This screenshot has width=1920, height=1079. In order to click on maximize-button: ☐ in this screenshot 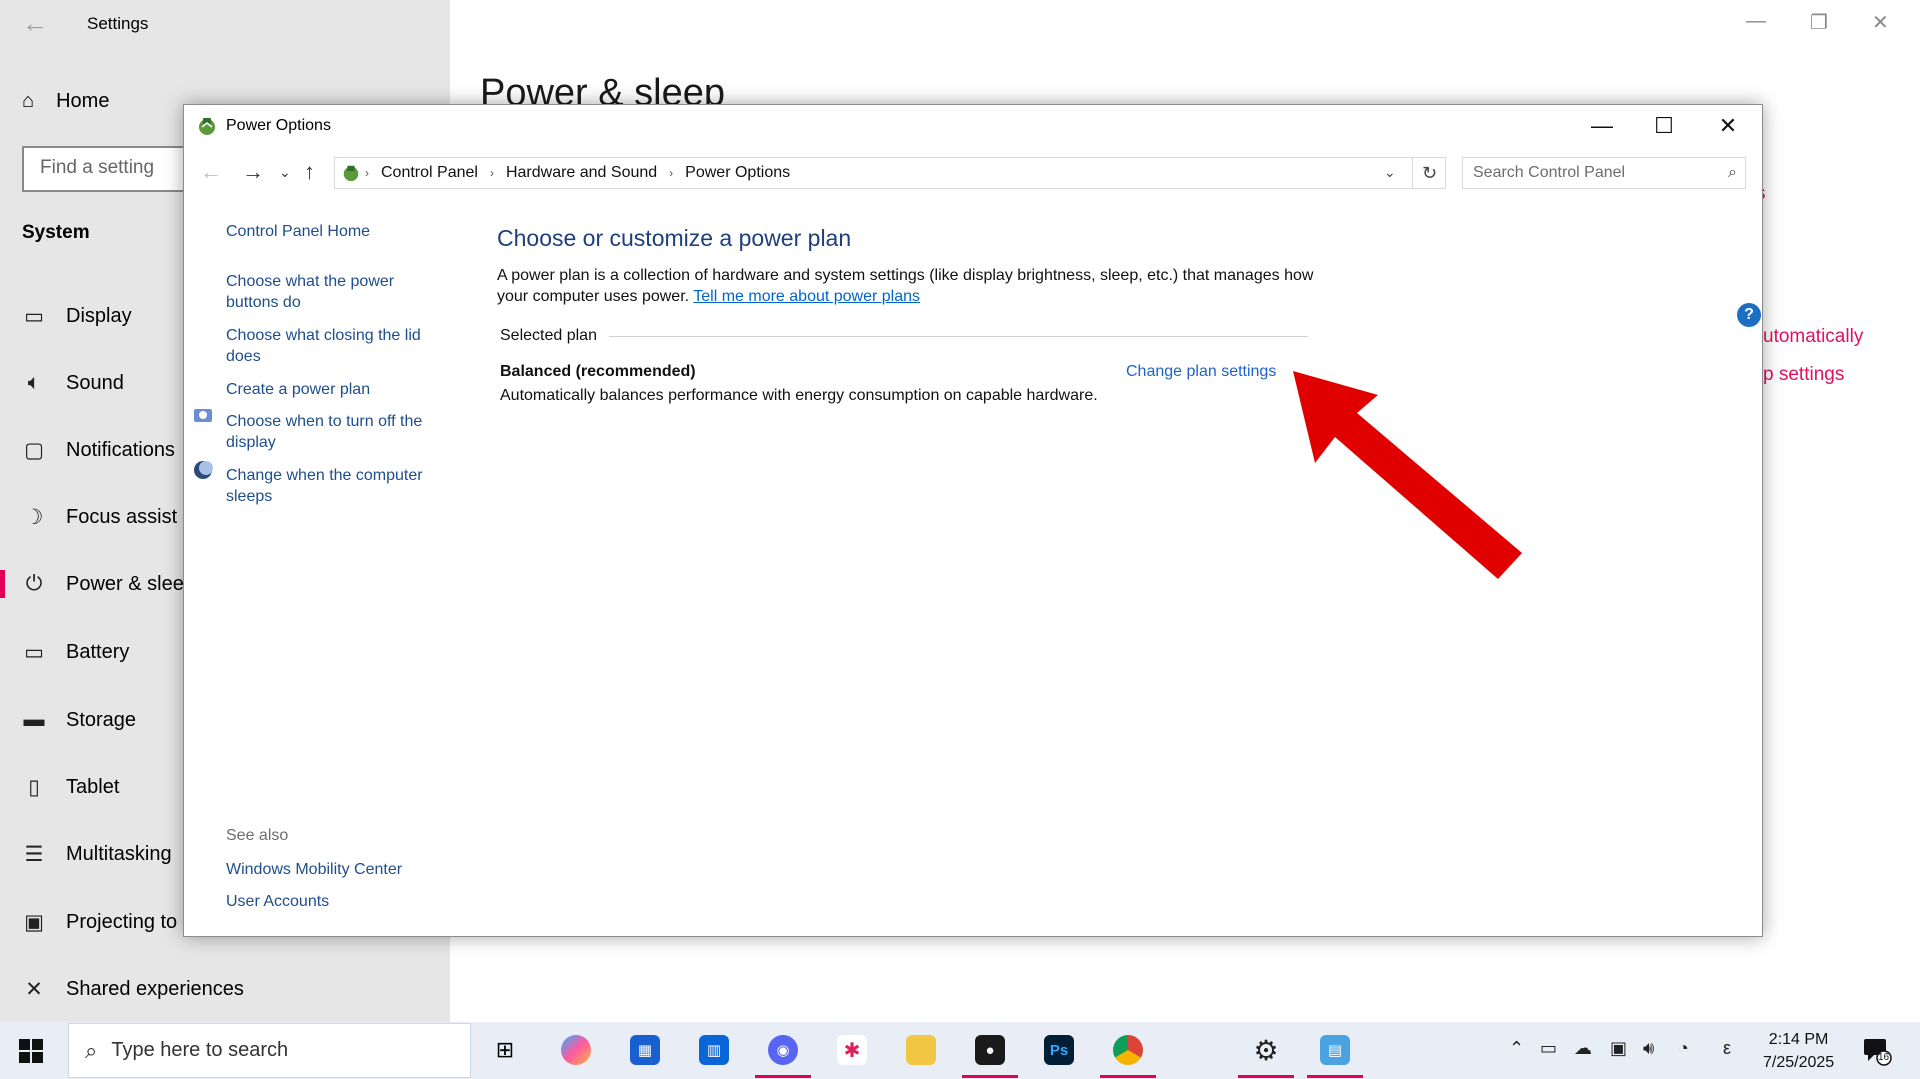, I will do `click(1664, 126)`.